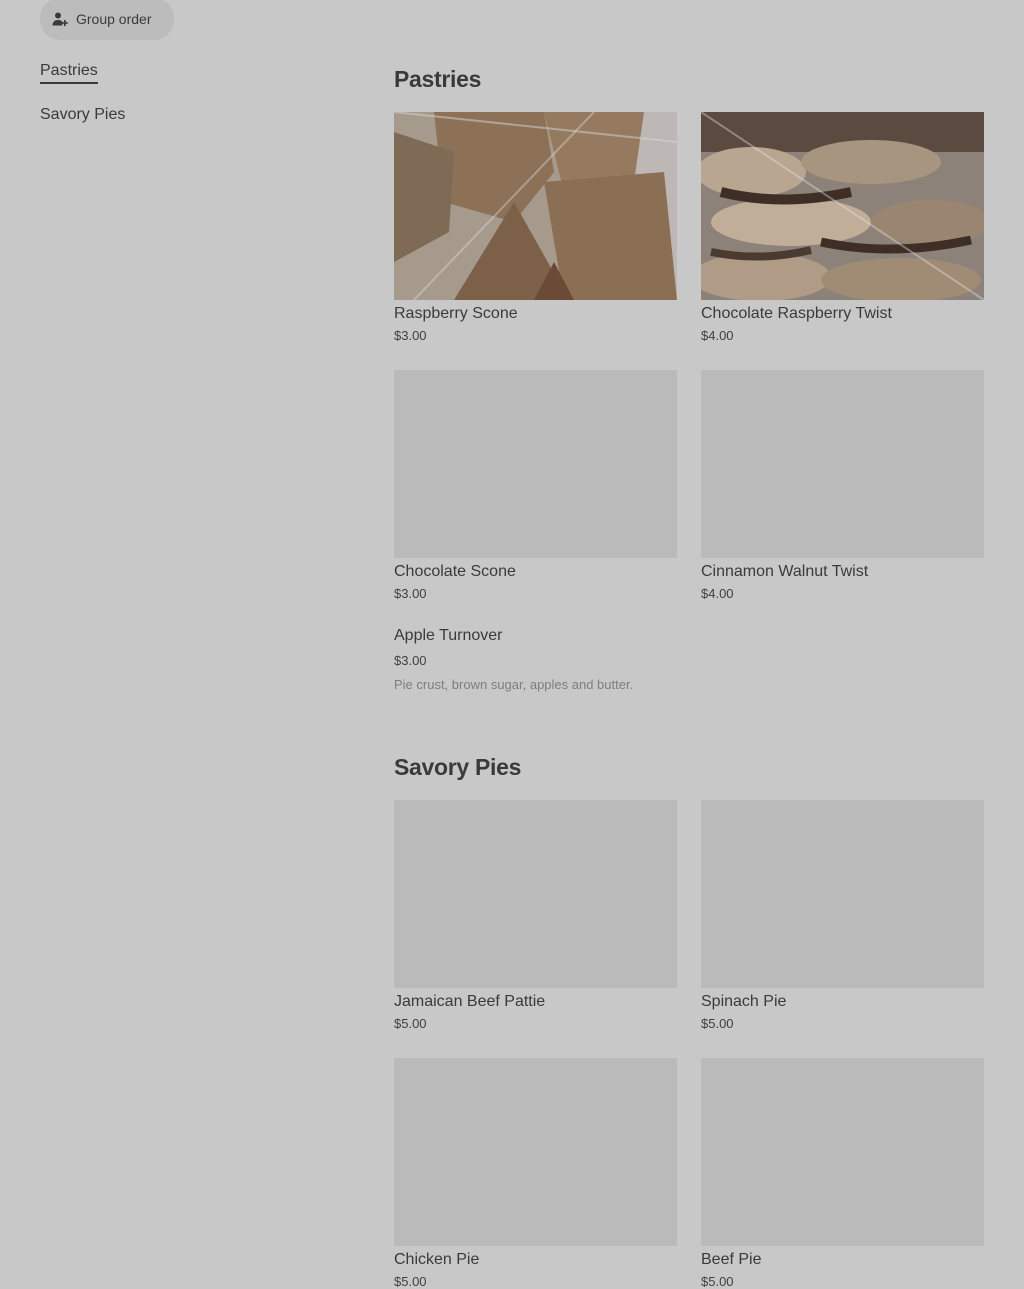 Image resolution: width=1024 pixels, height=1289 pixels. What do you see at coordinates (796, 313) in the screenshot?
I see `item-name: Chocolate Raspberry Twist` at bounding box center [796, 313].